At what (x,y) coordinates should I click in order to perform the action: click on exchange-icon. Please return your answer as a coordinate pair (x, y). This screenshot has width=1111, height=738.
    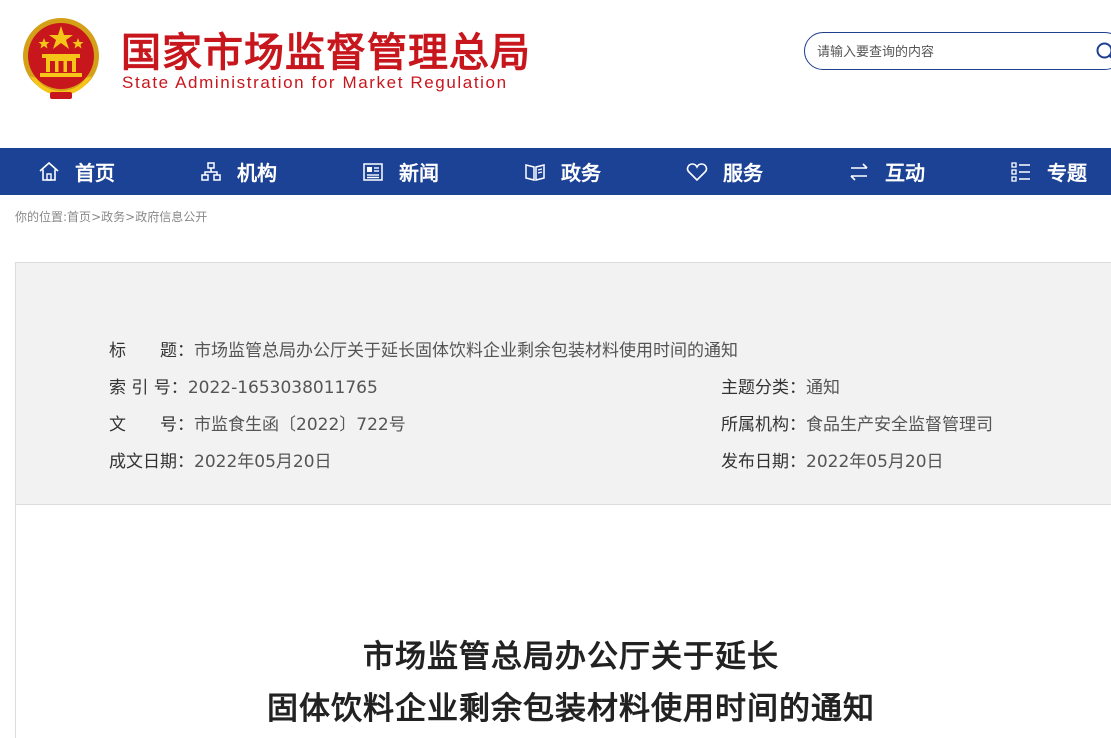
    Looking at the image, I should click on (859, 171).